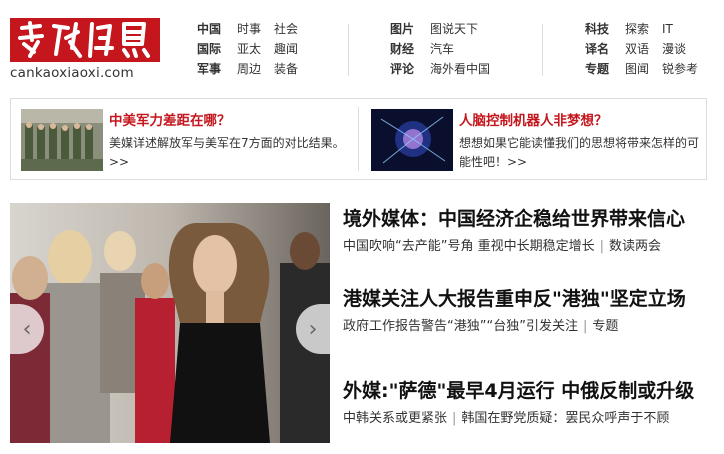 The height and width of the screenshot is (454, 724). I want to click on chevron-right-icon: ›, so click(313, 329).